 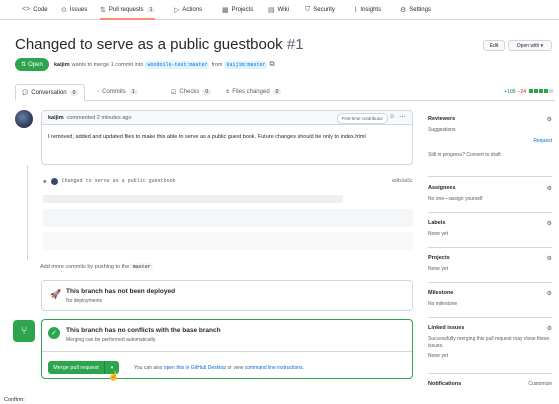 What do you see at coordinates (112, 368) in the screenshot?
I see `chevron-down-icon: ▾` at bounding box center [112, 368].